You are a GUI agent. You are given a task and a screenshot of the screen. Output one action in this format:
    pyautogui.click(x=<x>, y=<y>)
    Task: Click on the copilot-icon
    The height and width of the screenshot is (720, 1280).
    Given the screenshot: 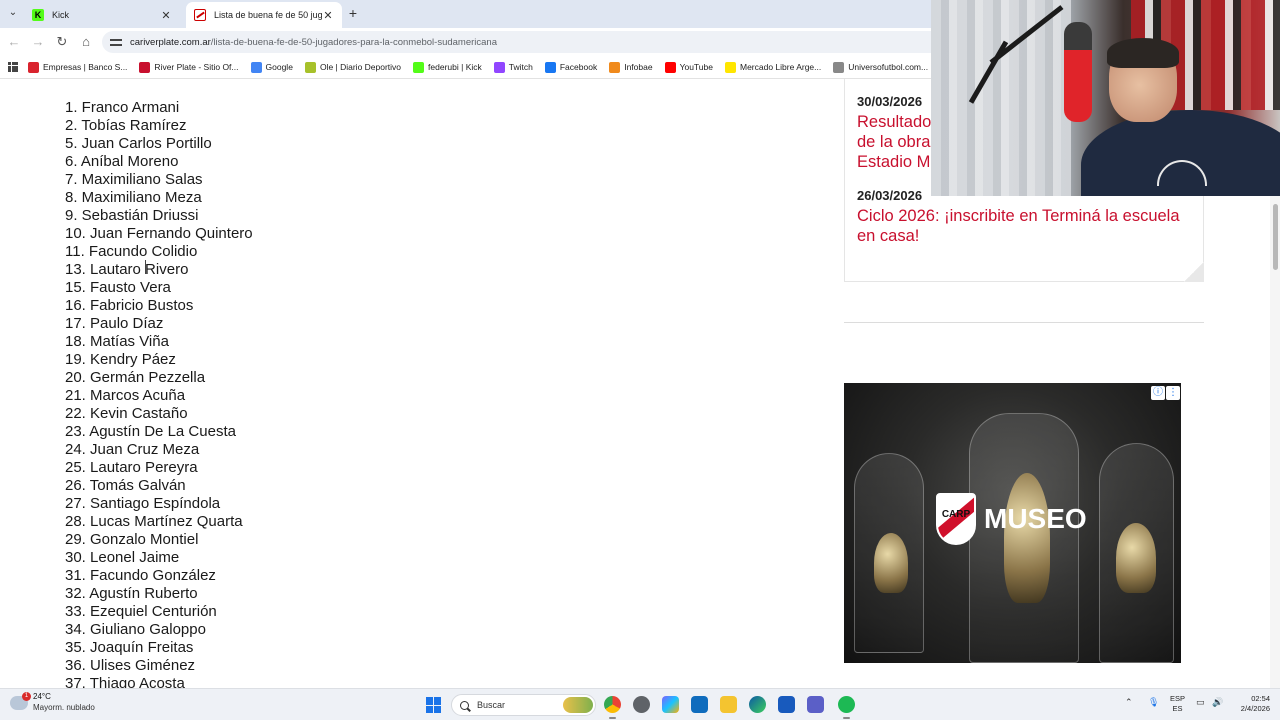 What is the action you would take?
    pyautogui.click(x=670, y=704)
    